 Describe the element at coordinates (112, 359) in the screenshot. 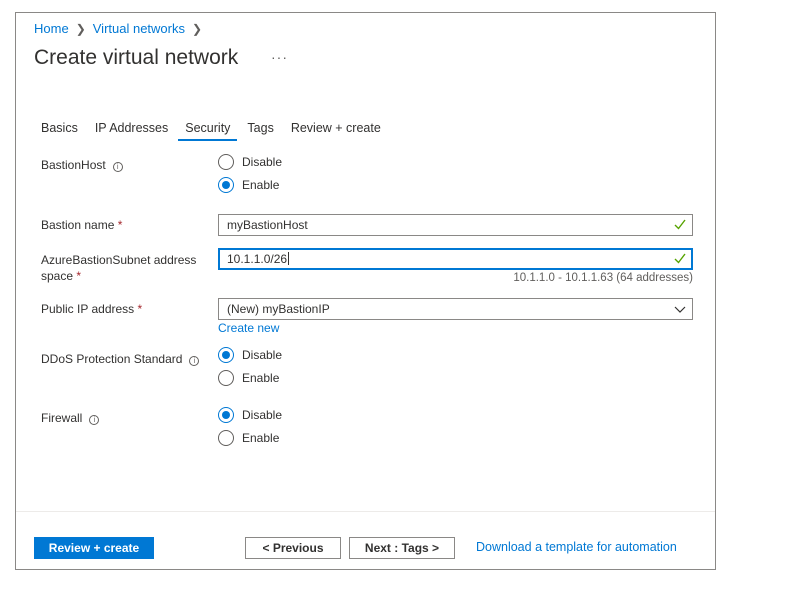

I see `ddos-label-text: DDoS Protection Standard` at that location.